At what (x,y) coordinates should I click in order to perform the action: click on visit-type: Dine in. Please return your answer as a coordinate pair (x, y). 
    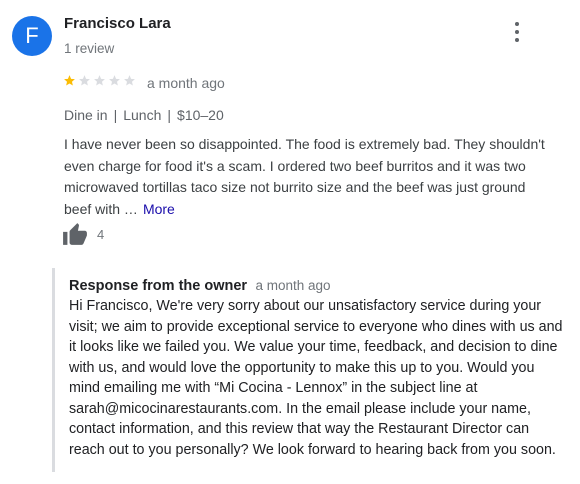
    Looking at the image, I should click on (86, 115).